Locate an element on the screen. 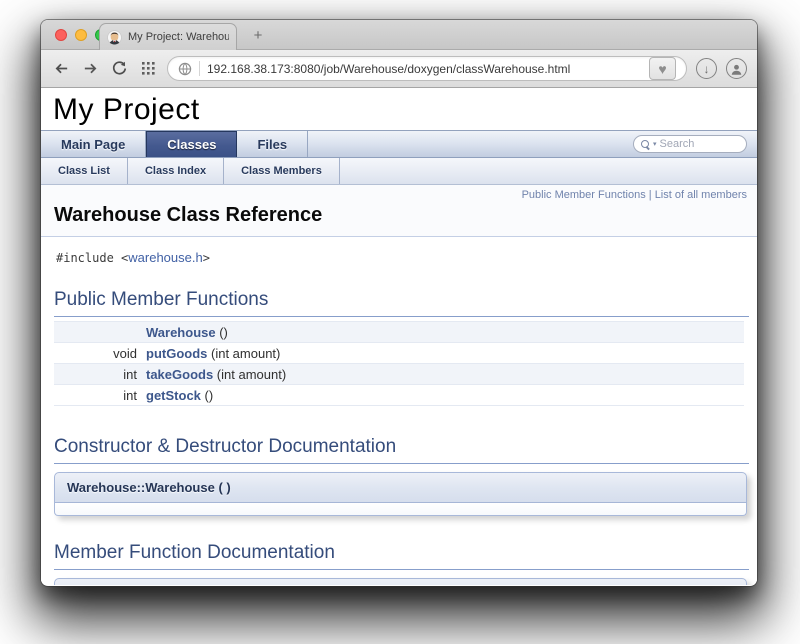 Image resolution: width=800 pixels, height=644 pixels. tab-class-index: Class Index is located at coordinates (176, 171).